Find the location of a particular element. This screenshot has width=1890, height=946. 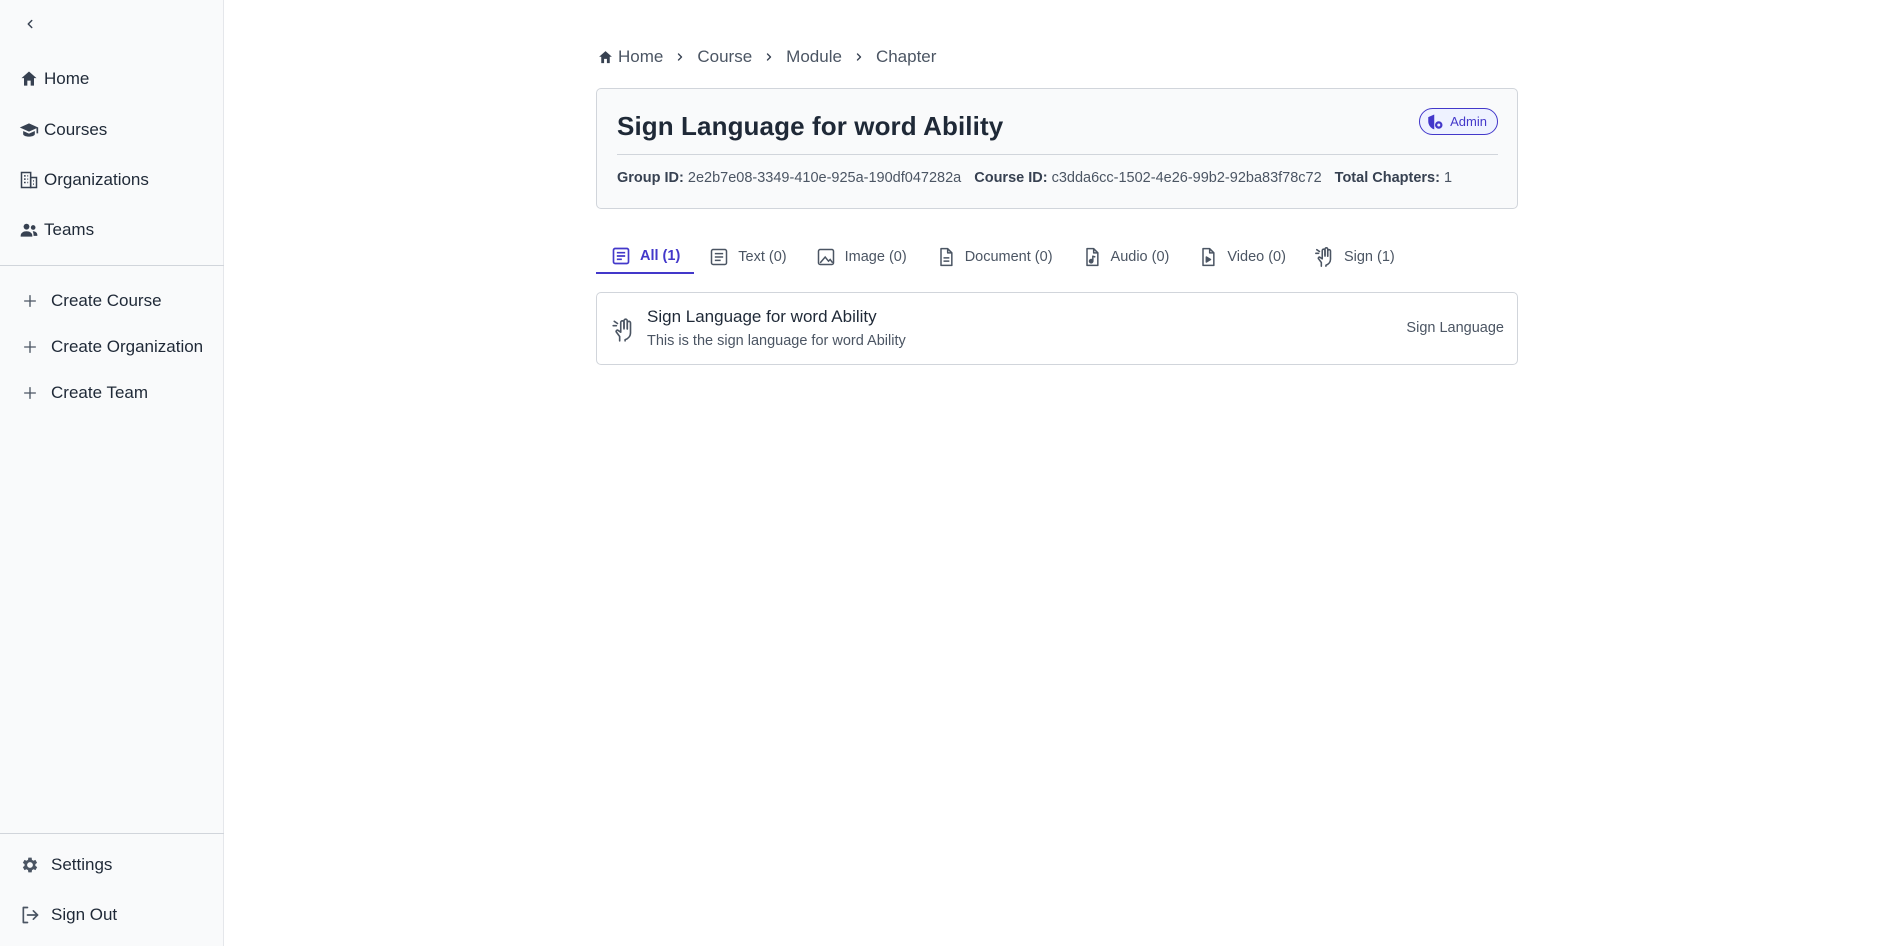

create-course-button: Create Course is located at coordinates (91, 301).